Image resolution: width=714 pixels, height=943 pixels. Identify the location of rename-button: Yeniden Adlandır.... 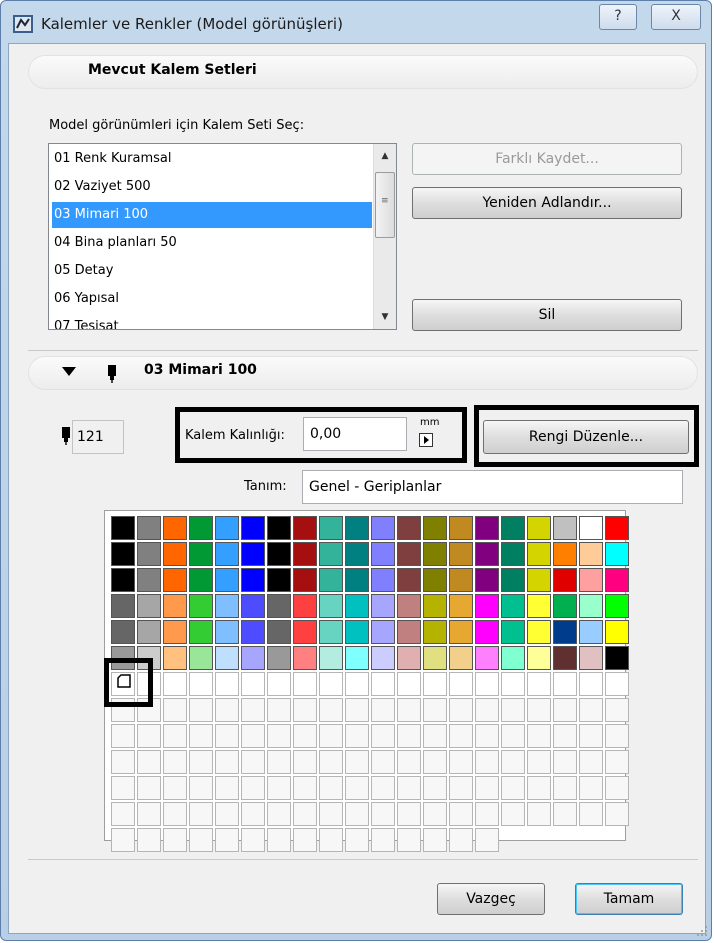
(547, 203).